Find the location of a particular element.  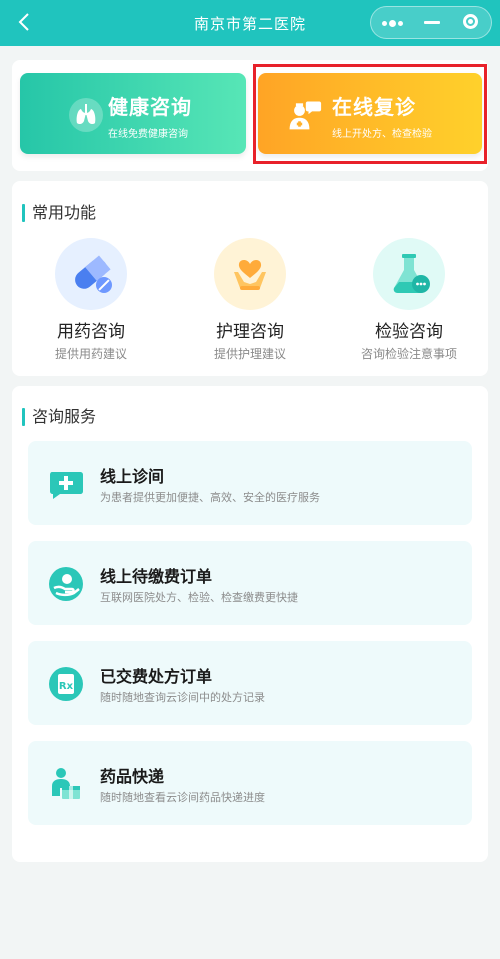

nursing-consult-item: 护理咨询 提供护理建议 is located at coordinates (250, 300).